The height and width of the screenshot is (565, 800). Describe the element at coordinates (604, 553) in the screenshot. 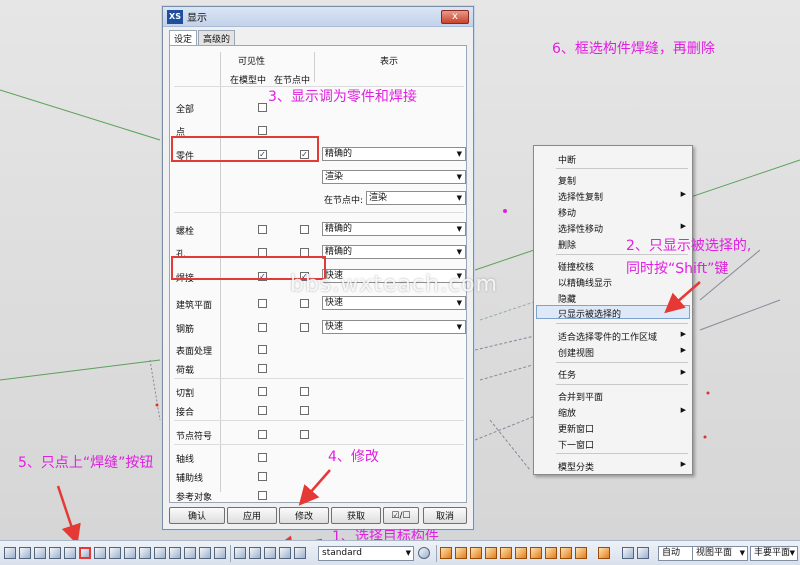

I see `snap-free-icon` at that location.